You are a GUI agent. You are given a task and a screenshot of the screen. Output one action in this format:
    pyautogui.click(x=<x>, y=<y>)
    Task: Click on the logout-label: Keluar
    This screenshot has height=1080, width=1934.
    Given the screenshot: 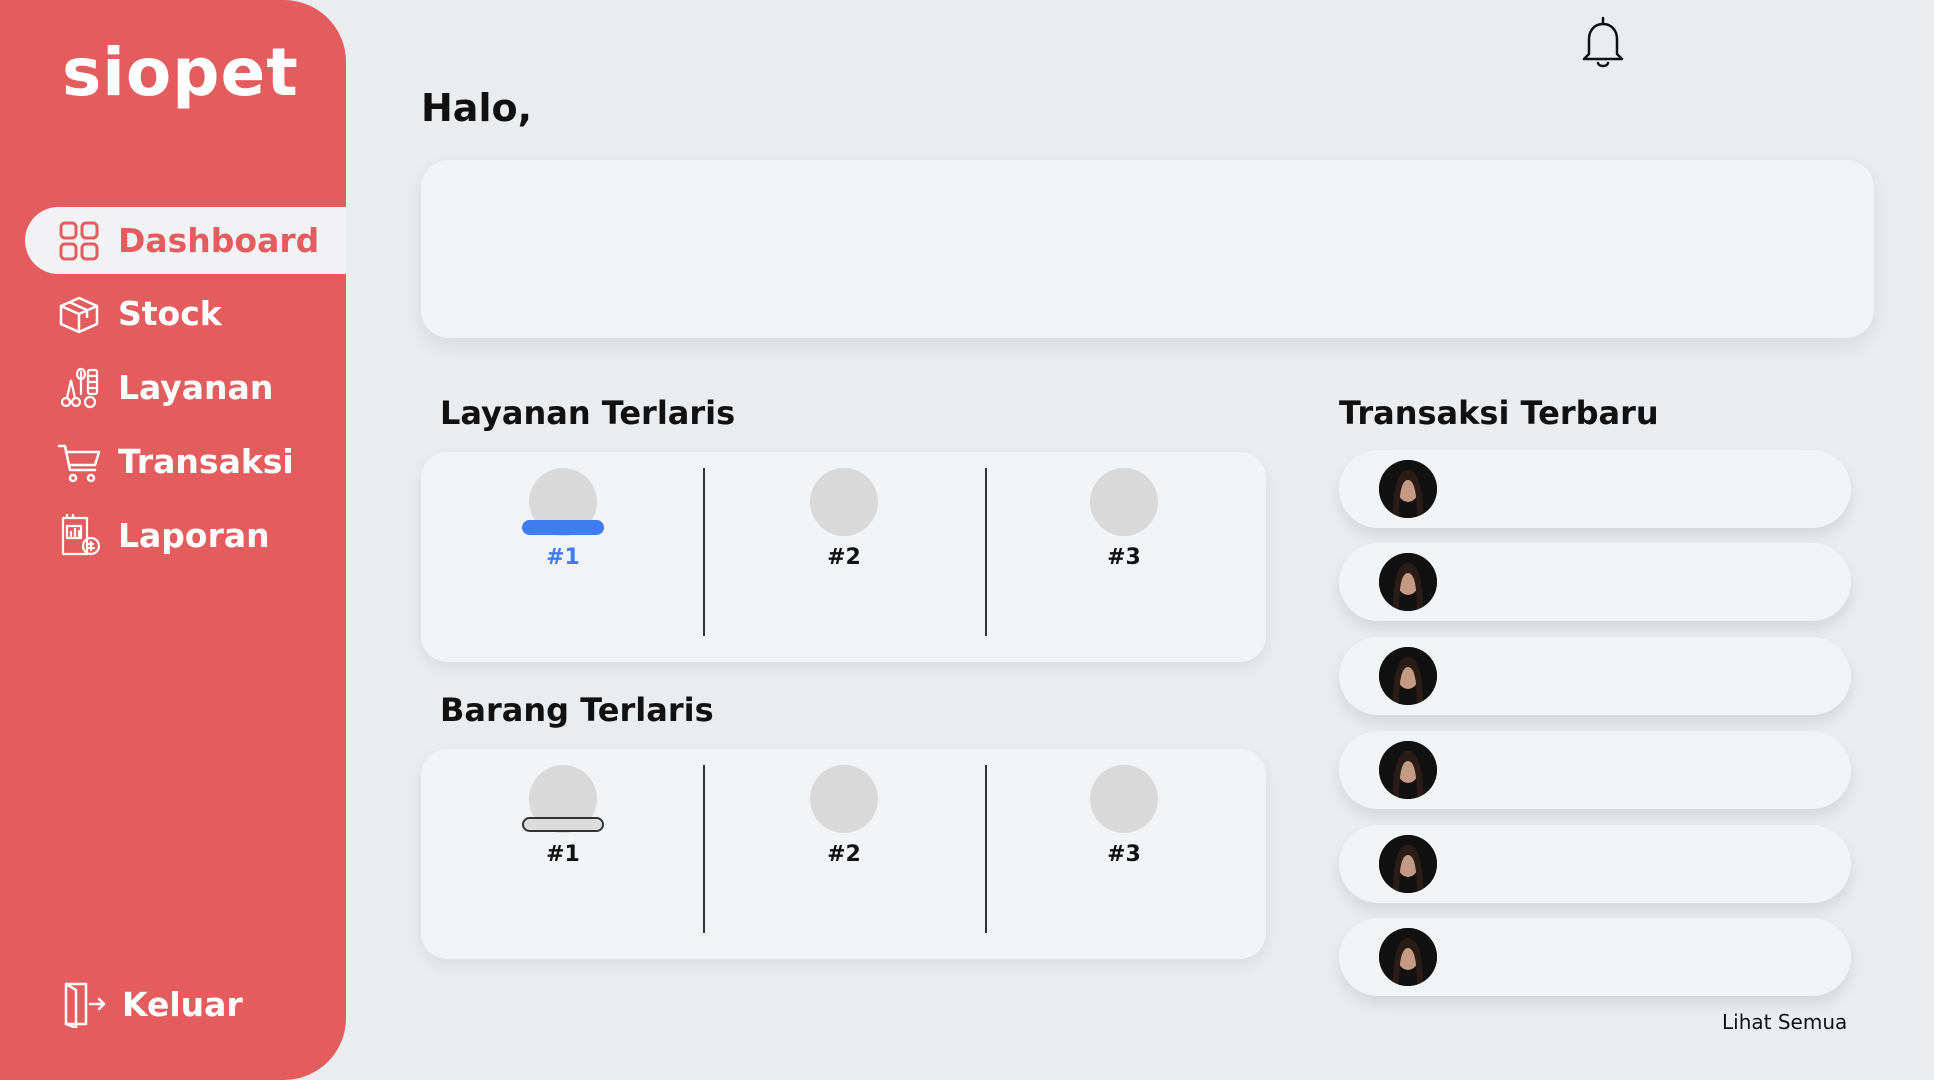 What is the action you would take?
    pyautogui.click(x=182, y=1004)
    